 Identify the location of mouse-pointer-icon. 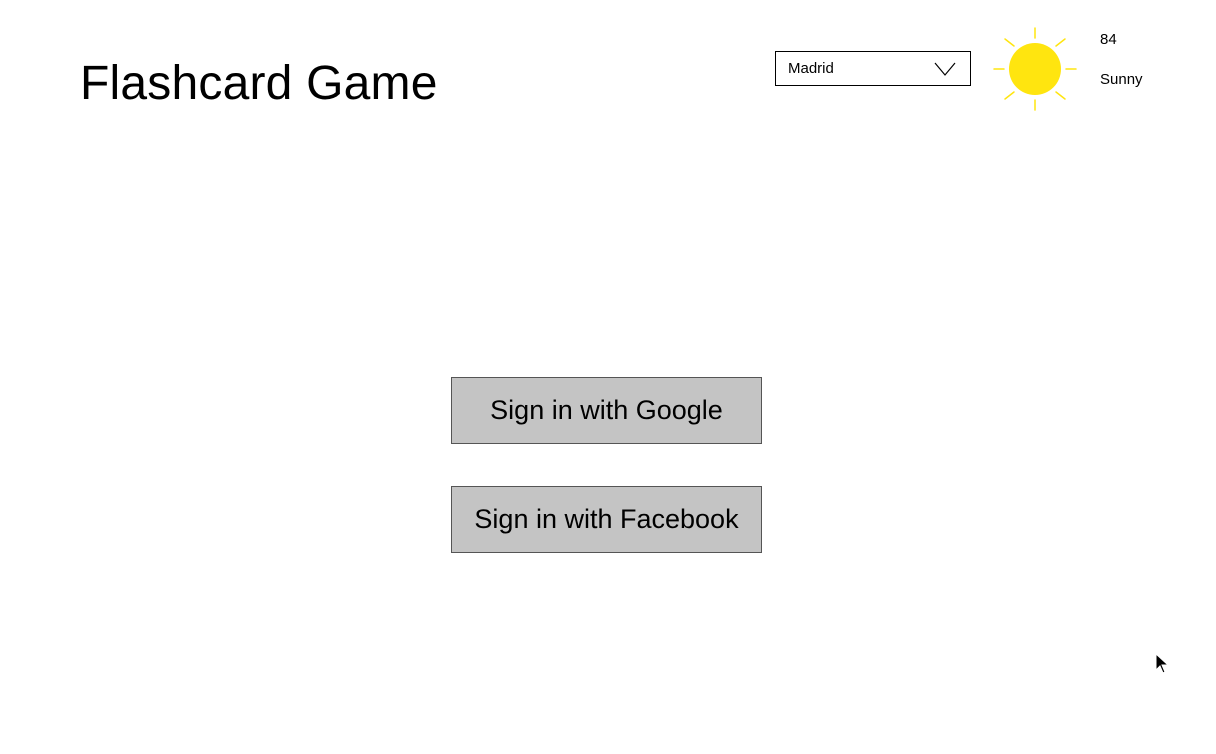
(1162, 663).